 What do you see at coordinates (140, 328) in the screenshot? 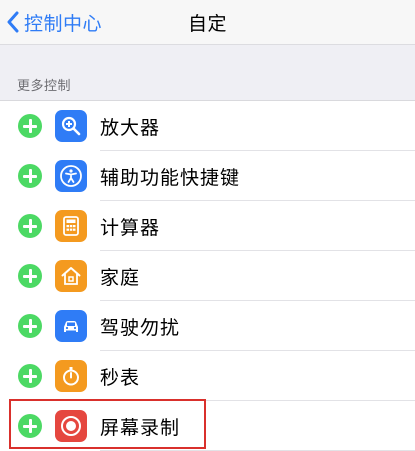
I see `item-label: 驾驶勿扰` at bounding box center [140, 328].